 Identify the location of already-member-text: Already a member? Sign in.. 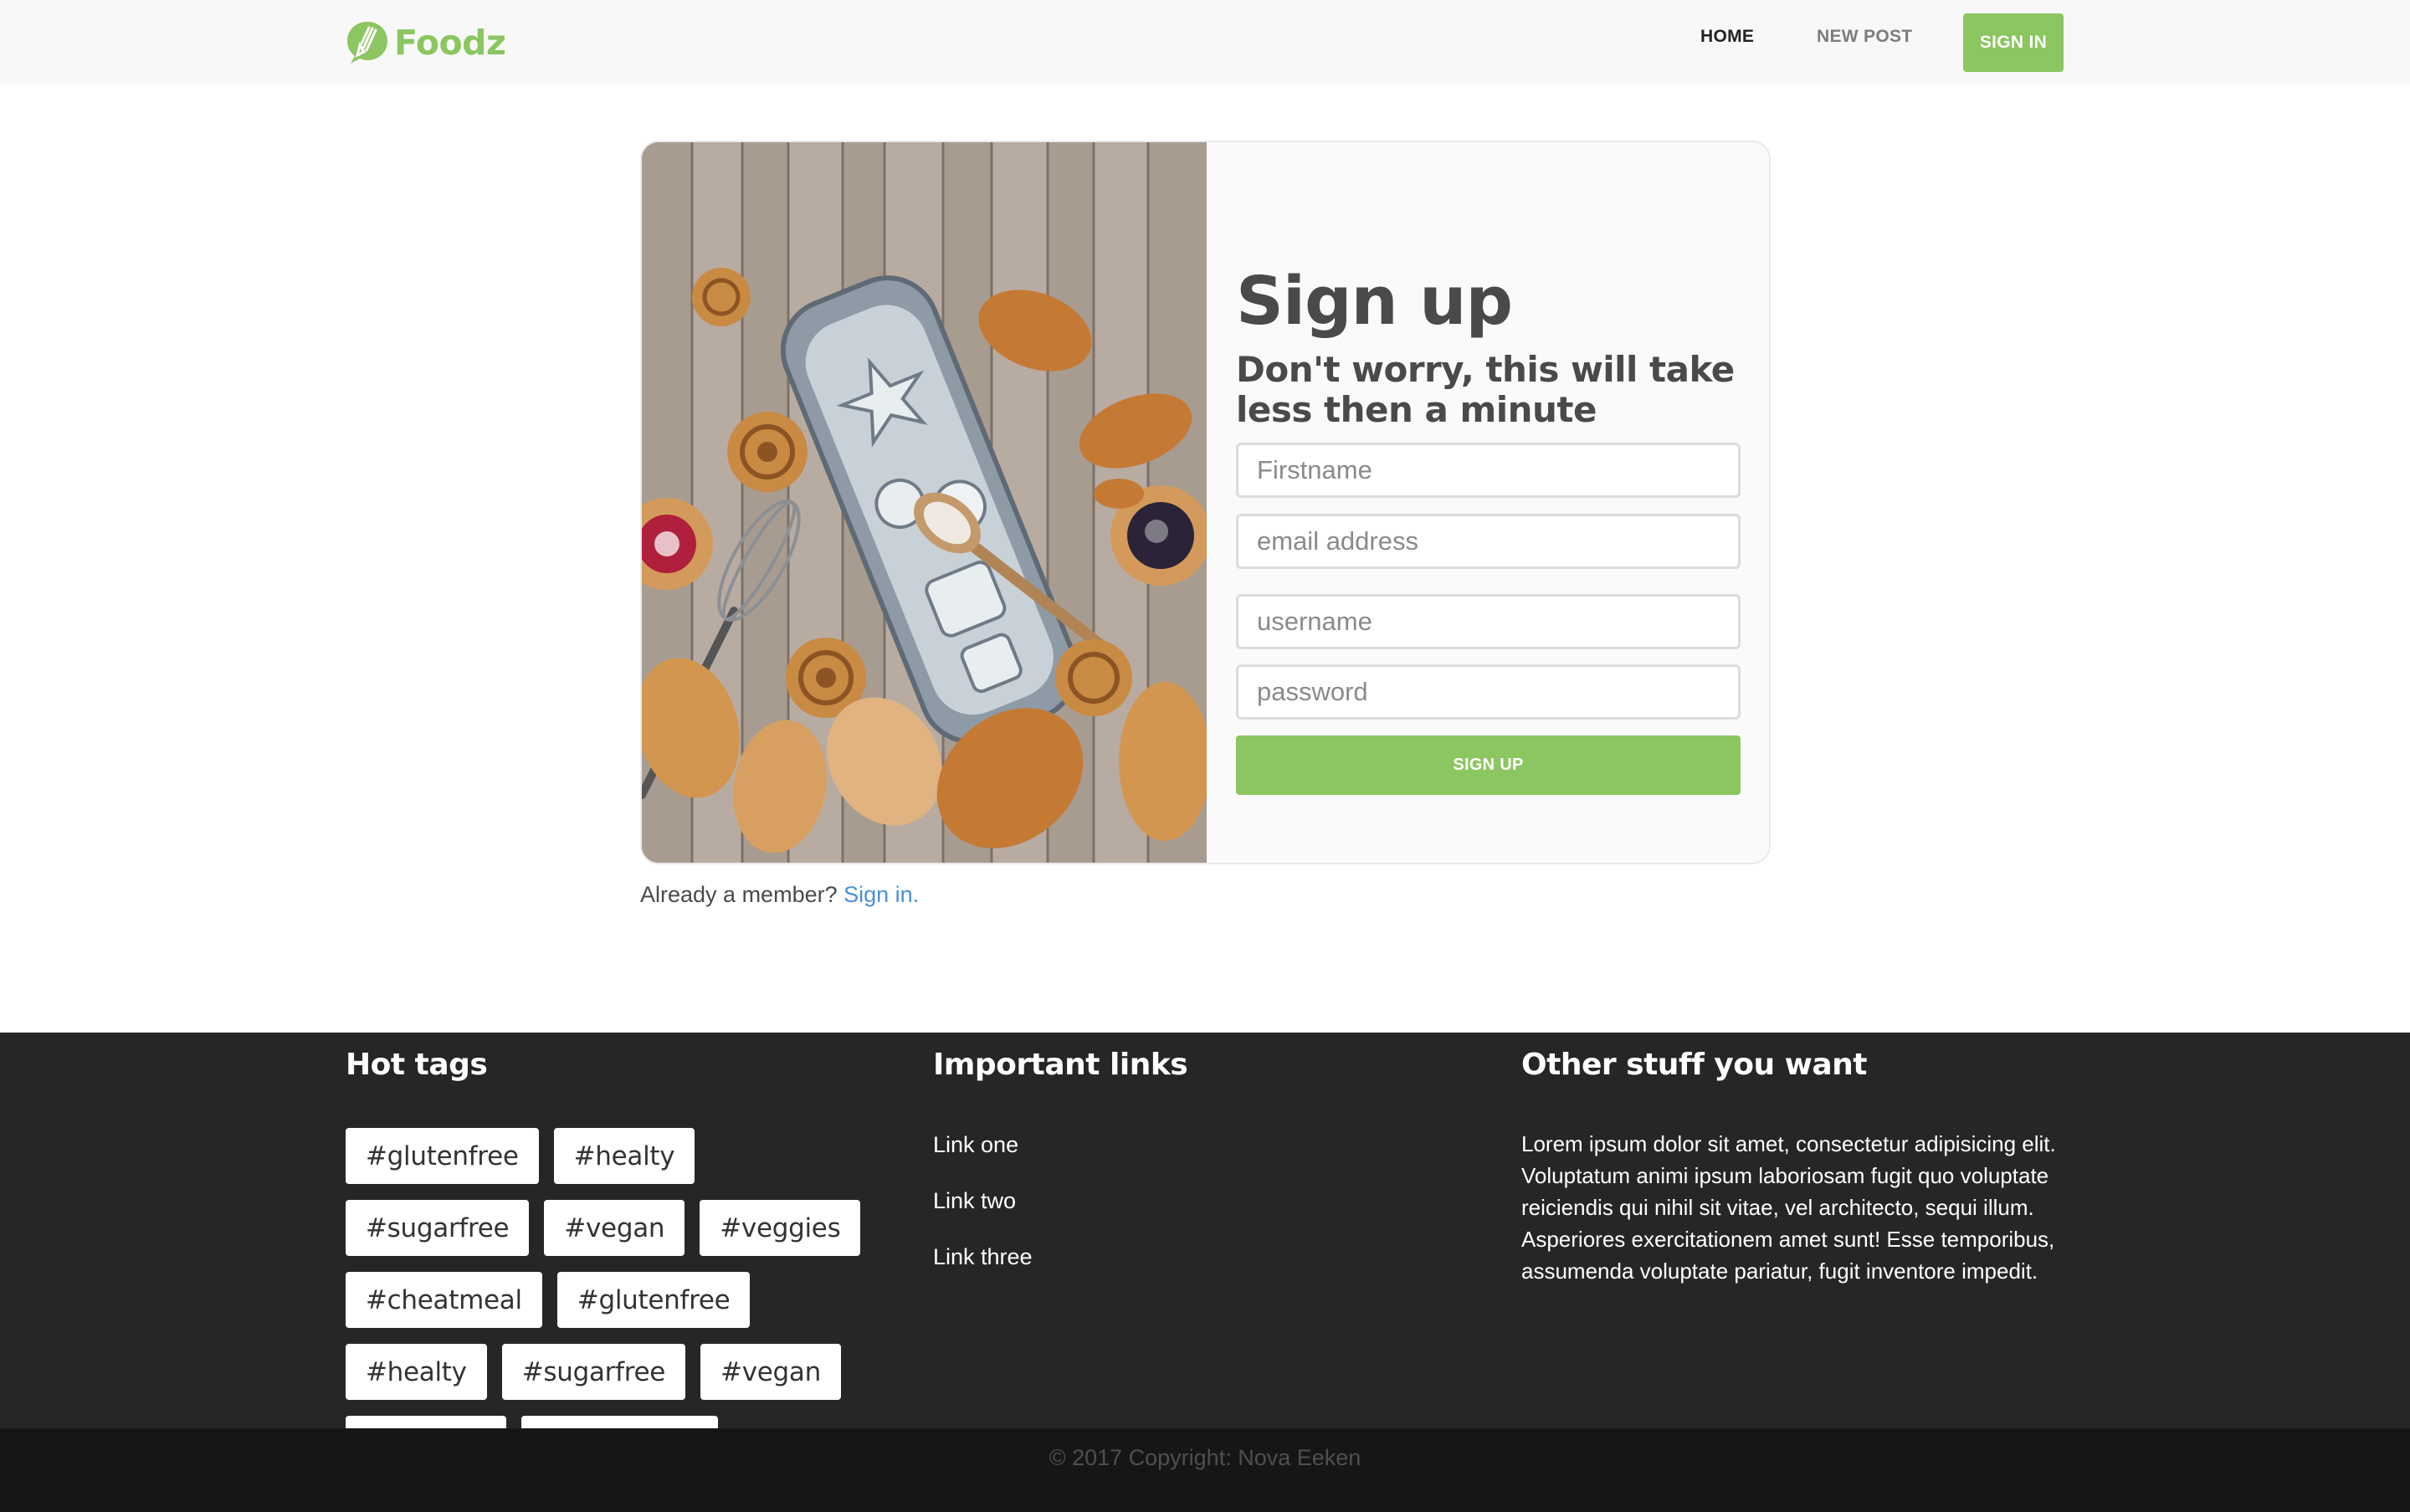
(779, 895).